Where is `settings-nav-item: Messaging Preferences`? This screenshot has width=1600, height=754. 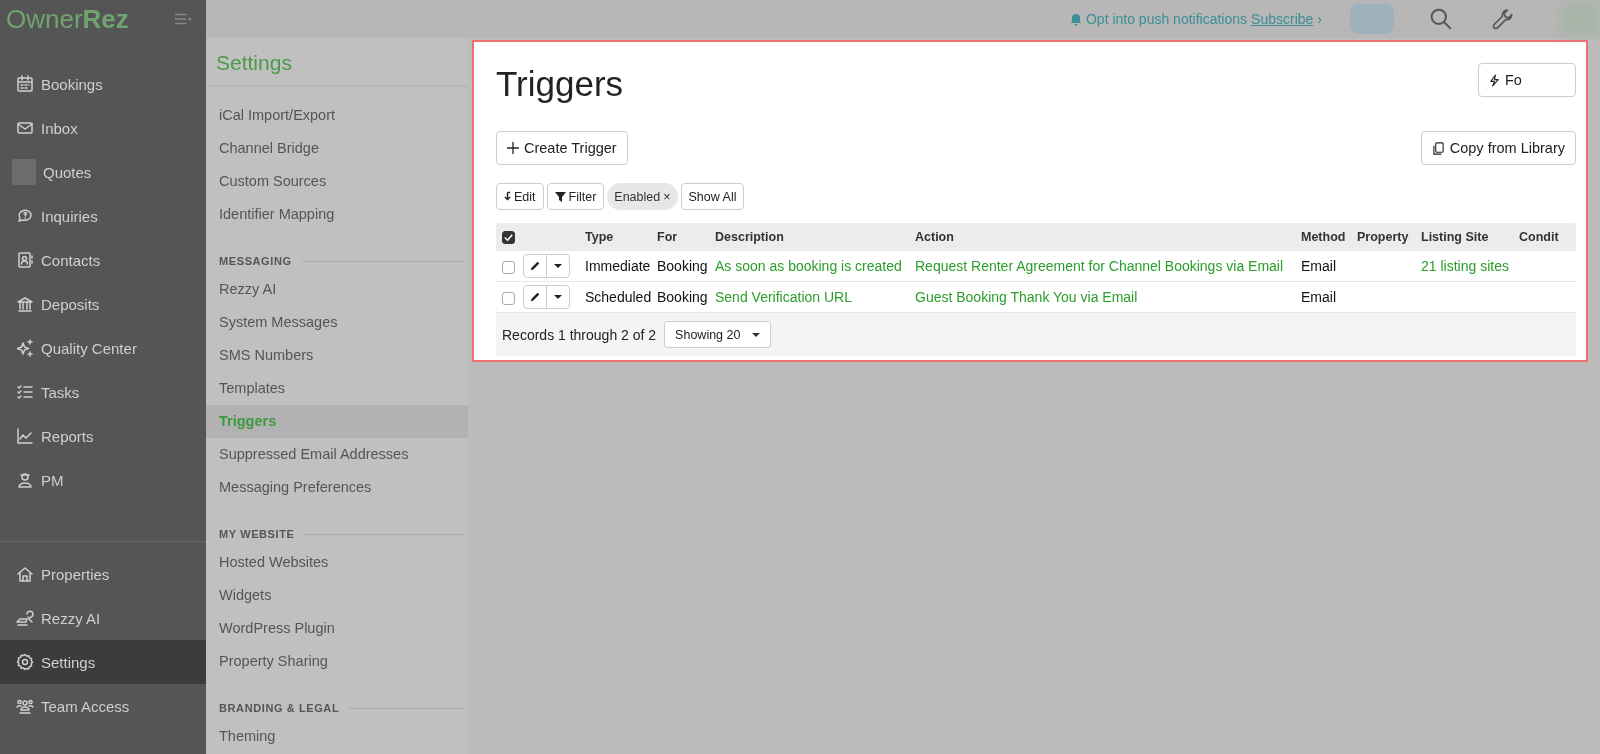
settings-nav-item: Messaging Preferences is located at coordinates (337, 487).